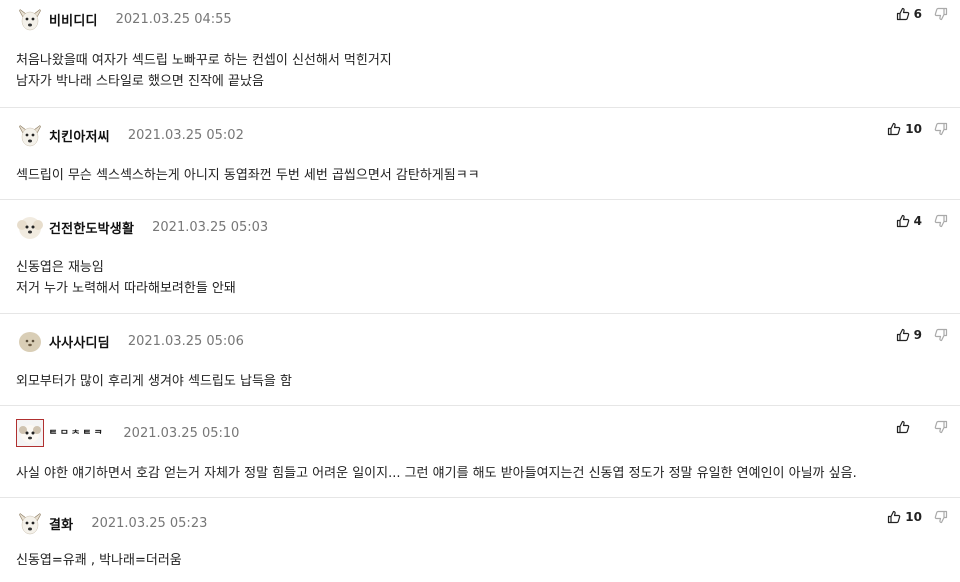 Image resolution: width=960 pixels, height=582 pixels. What do you see at coordinates (77, 433) in the screenshot?
I see `nickname: ᄐᄆᄎᄐᄏ` at bounding box center [77, 433].